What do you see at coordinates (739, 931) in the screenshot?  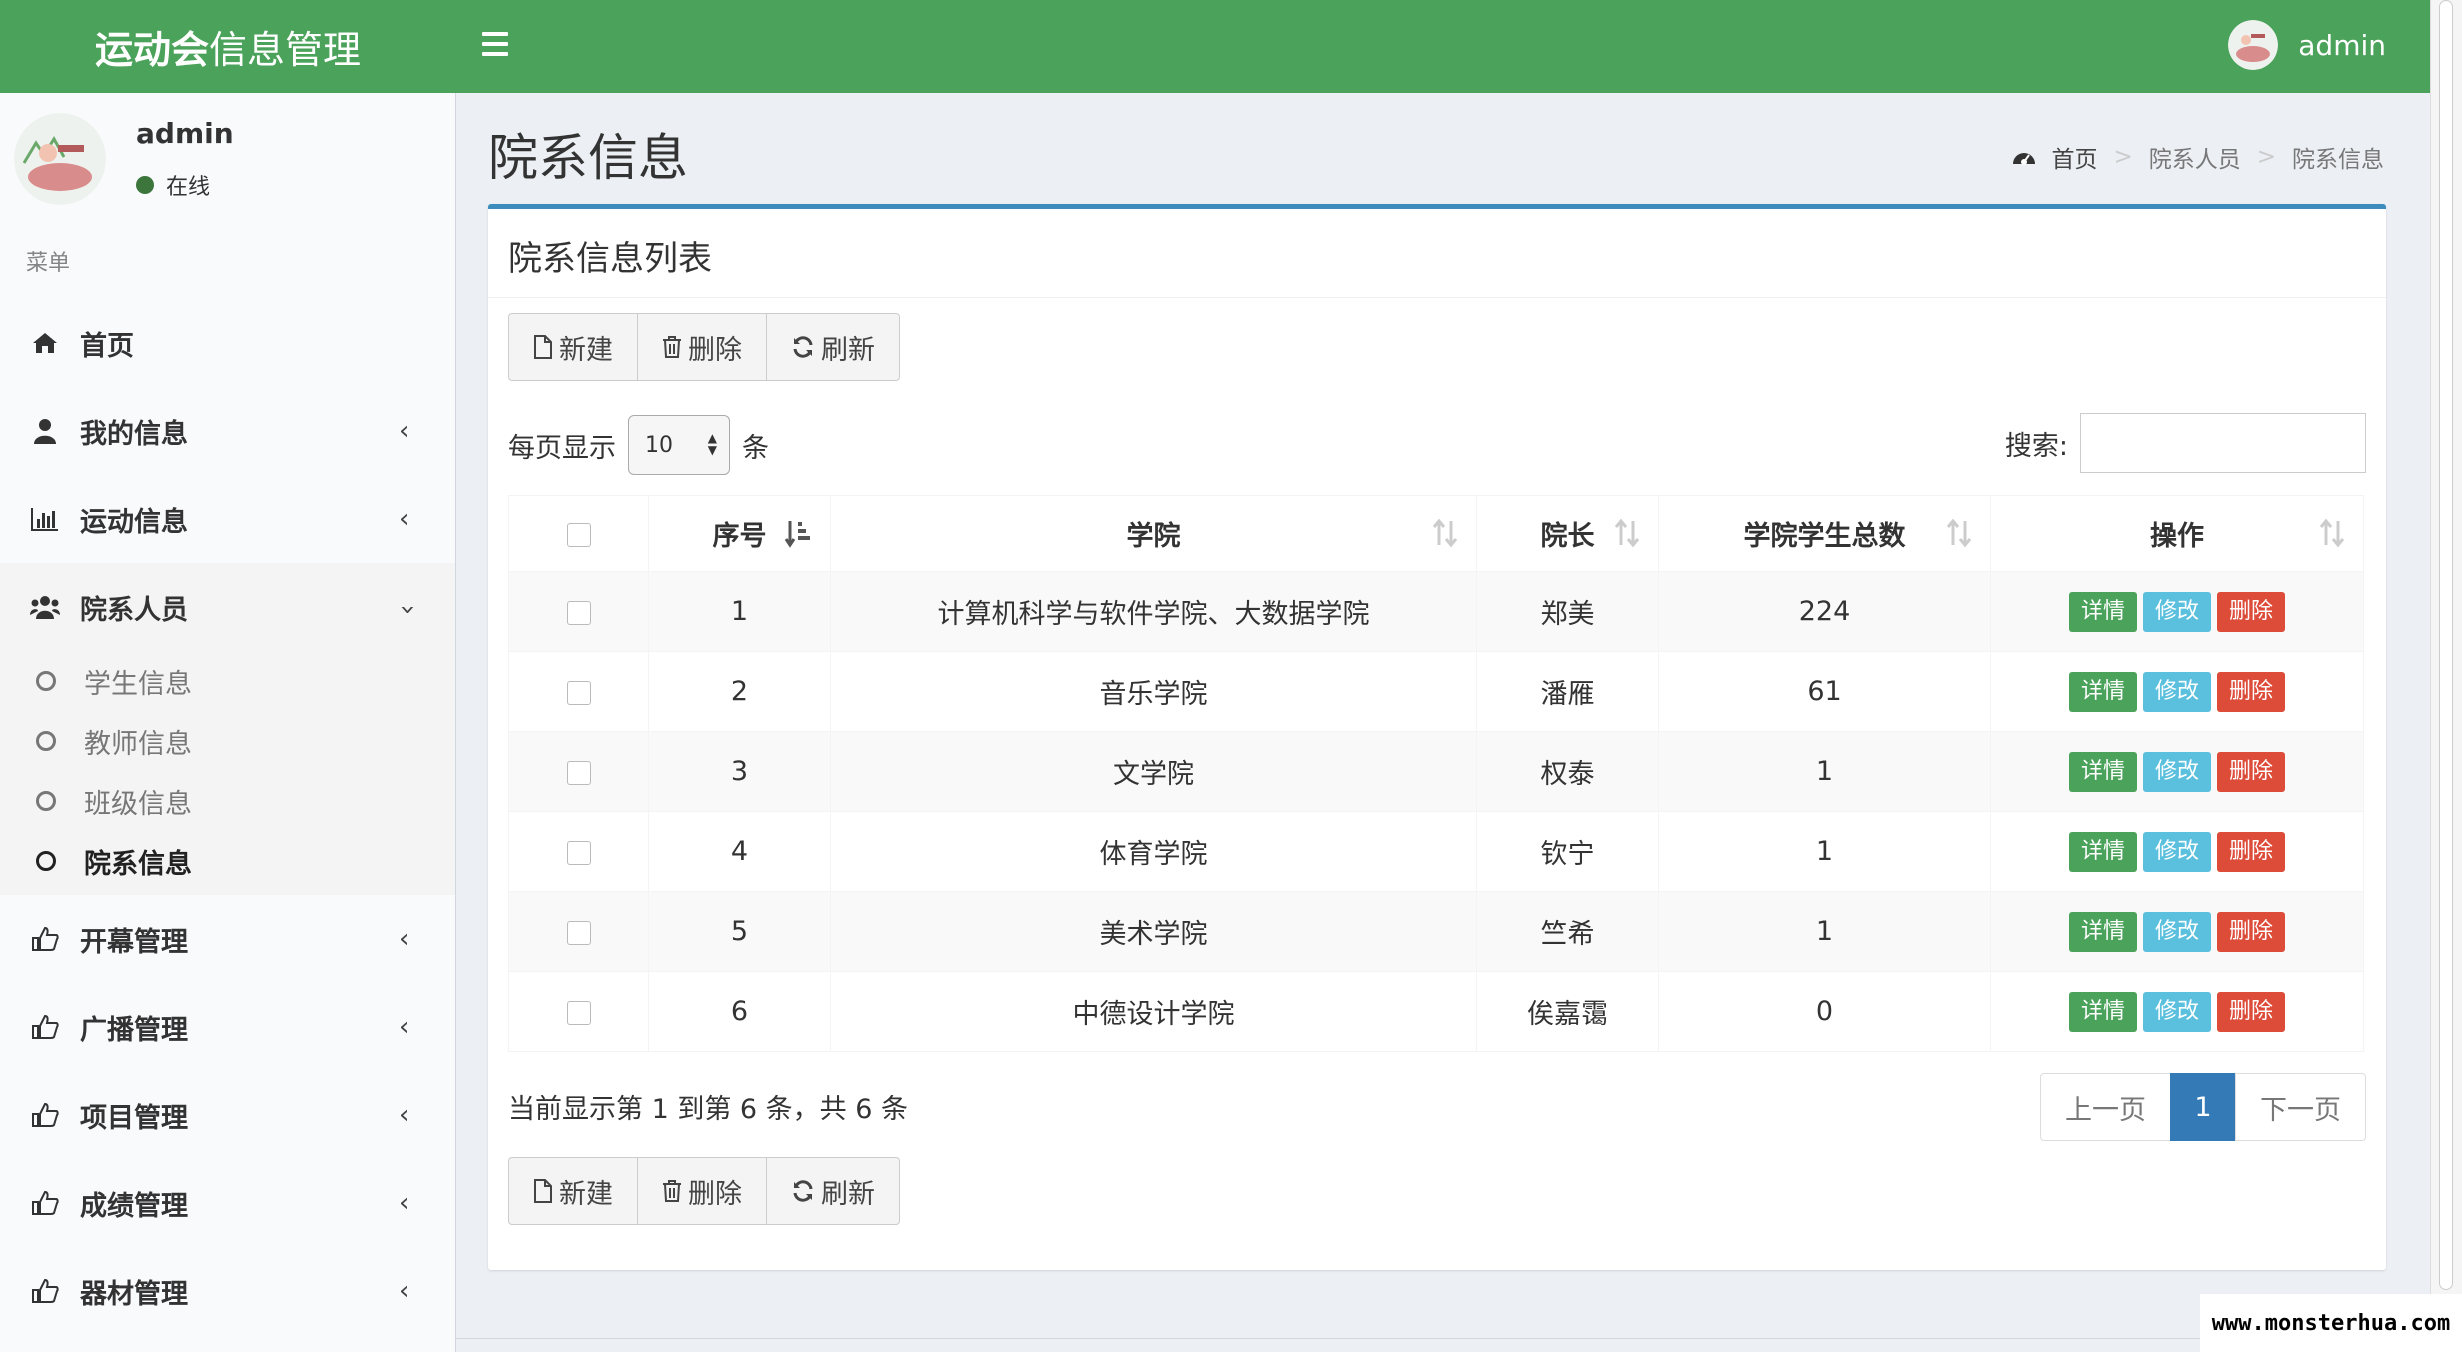 I see `cell-no: 5` at bounding box center [739, 931].